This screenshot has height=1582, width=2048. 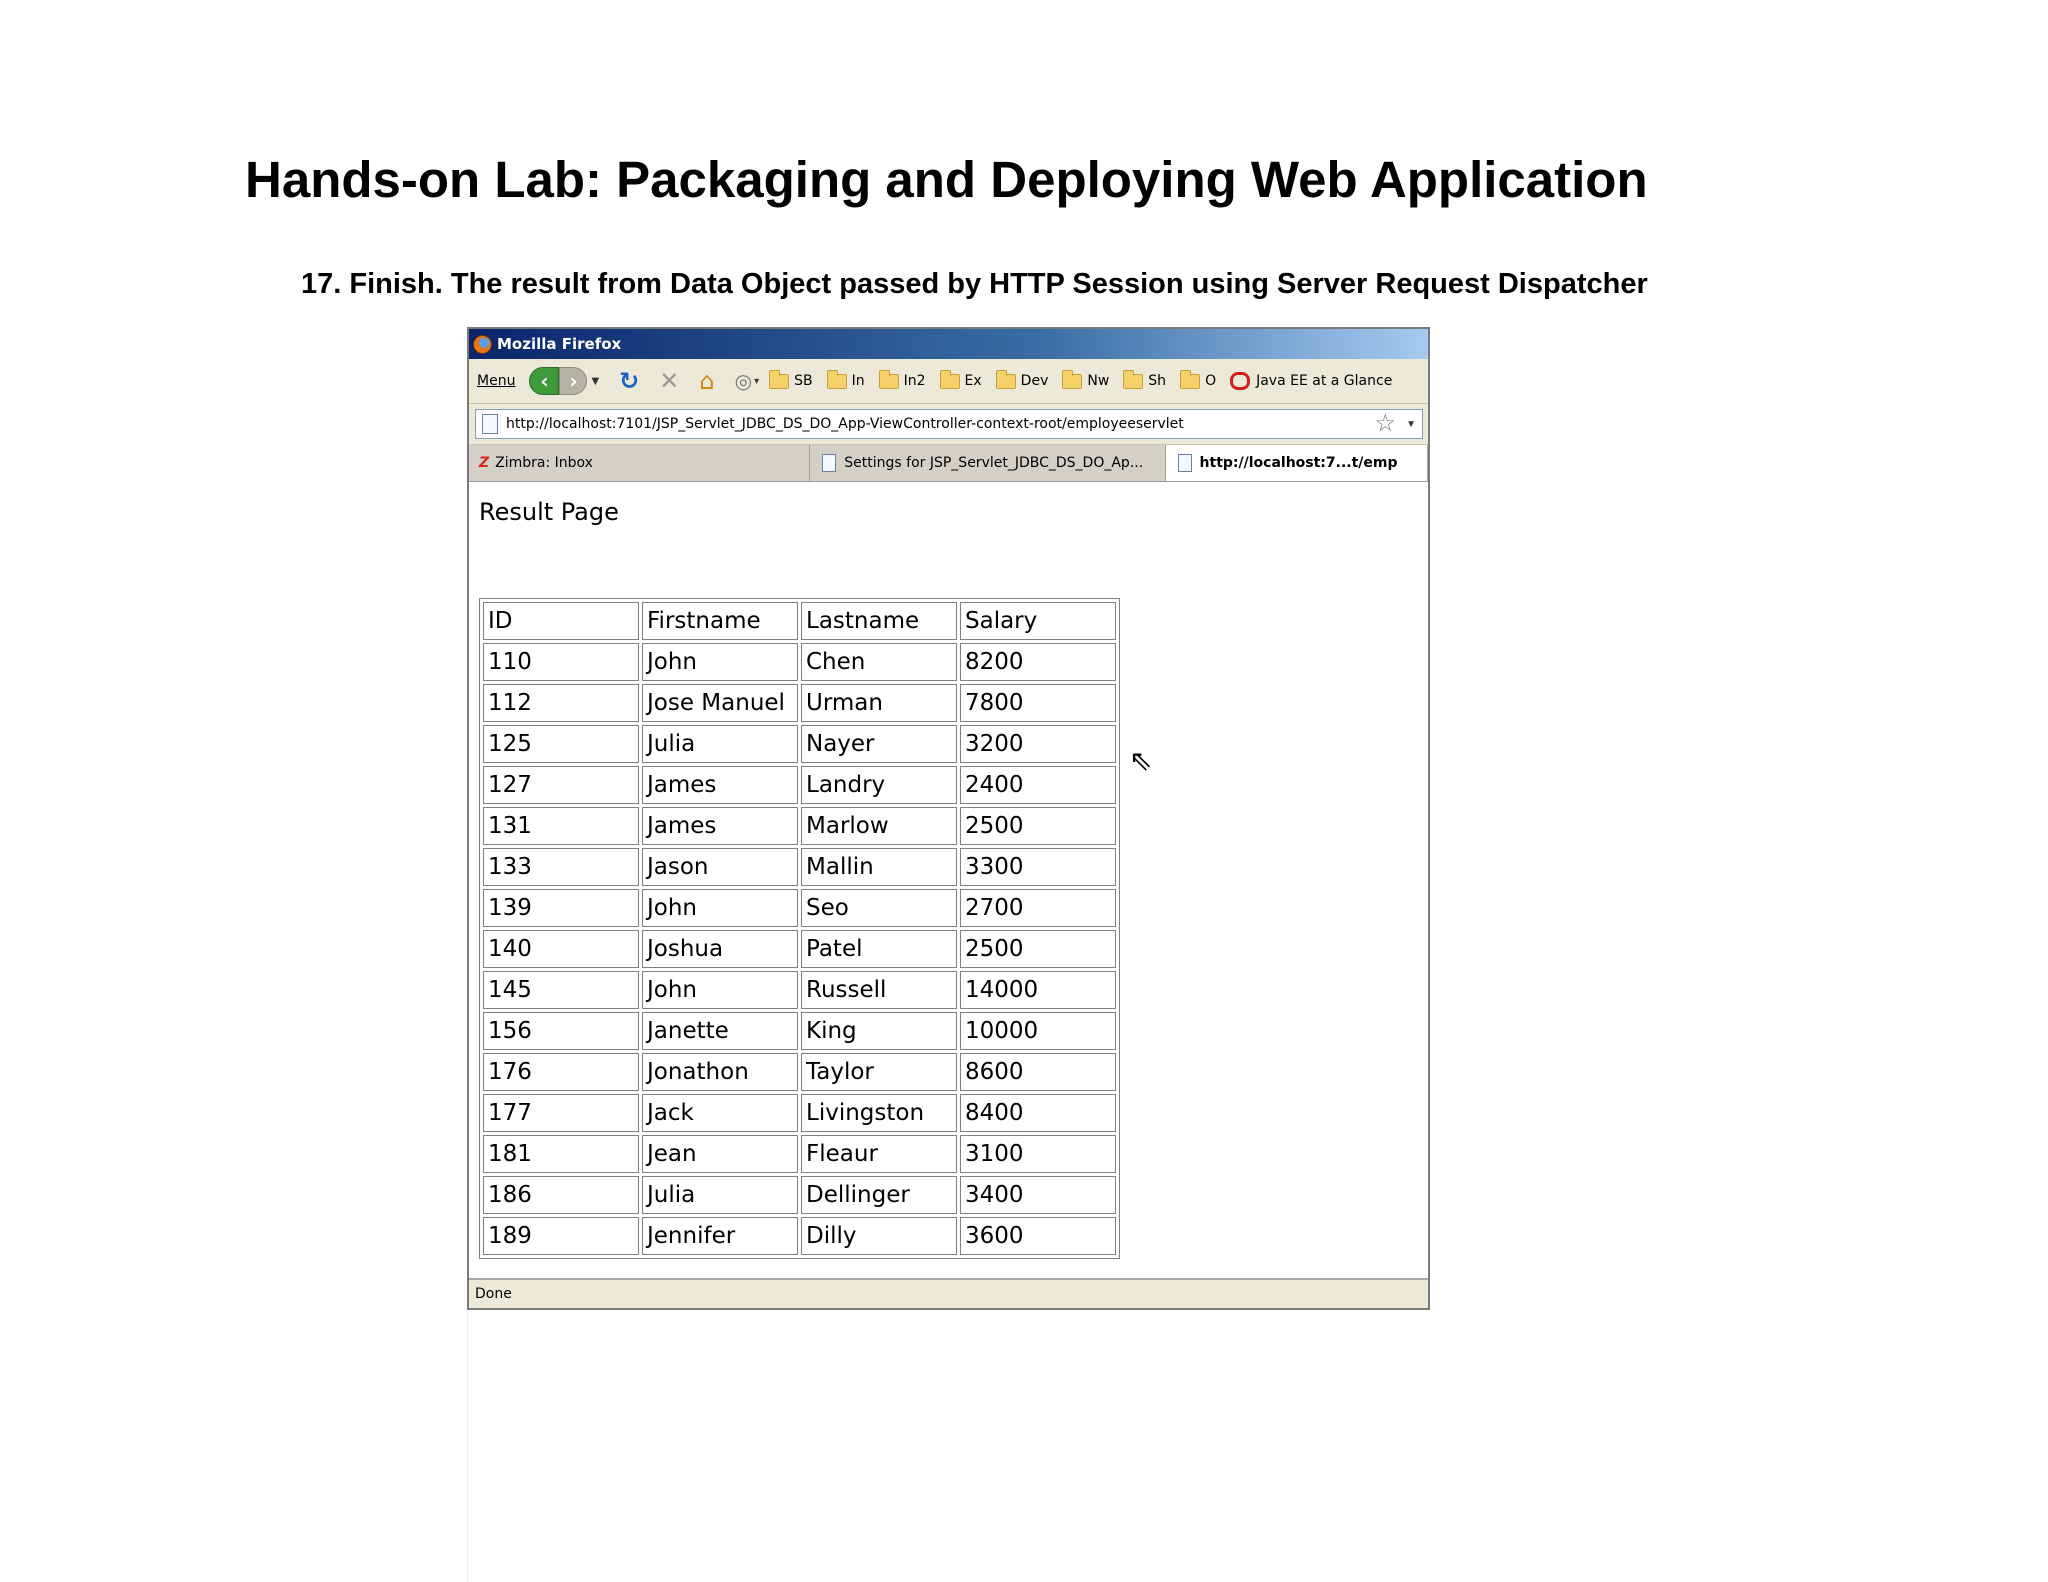 I want to click on window-titlebar: Mozilla Firefox, so click(x=948, y=344).